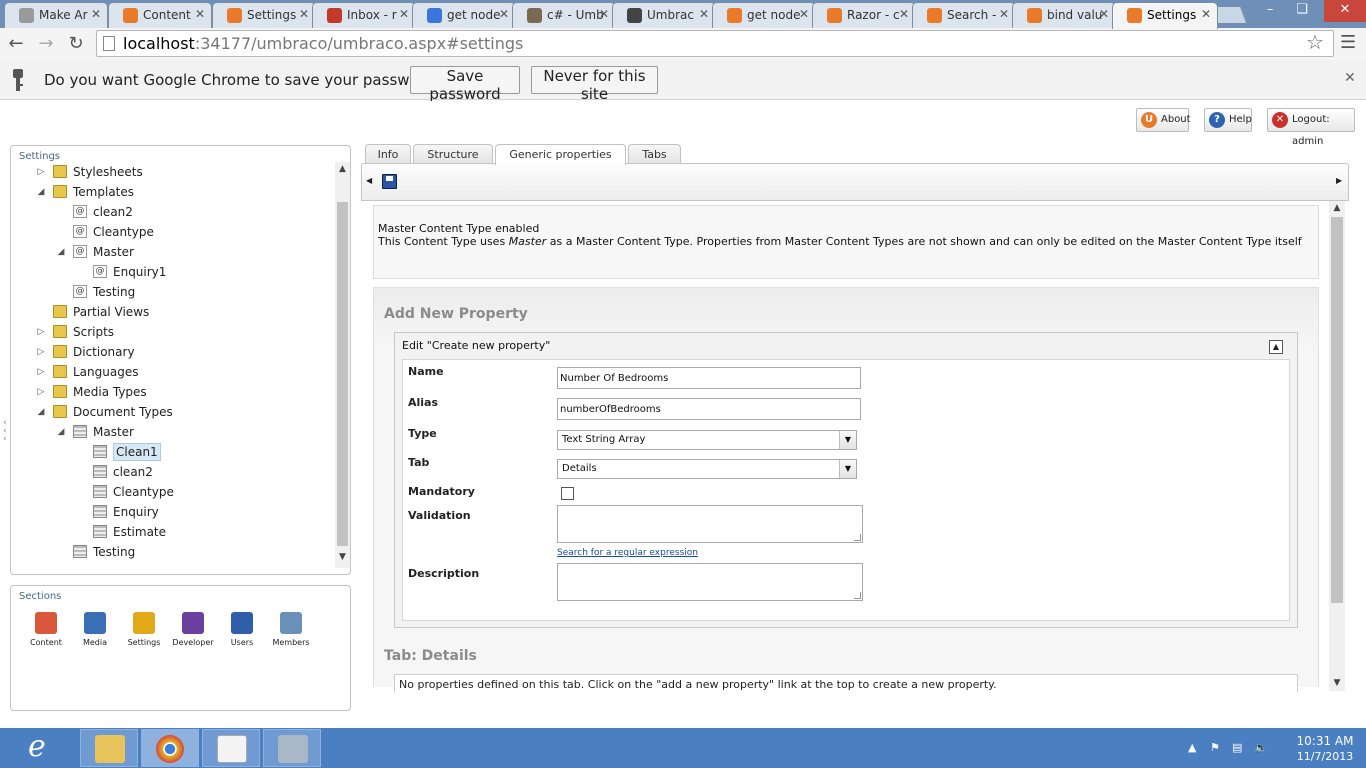  I want to click on tab-generic-properties: Generic properties, so click(560, 154).